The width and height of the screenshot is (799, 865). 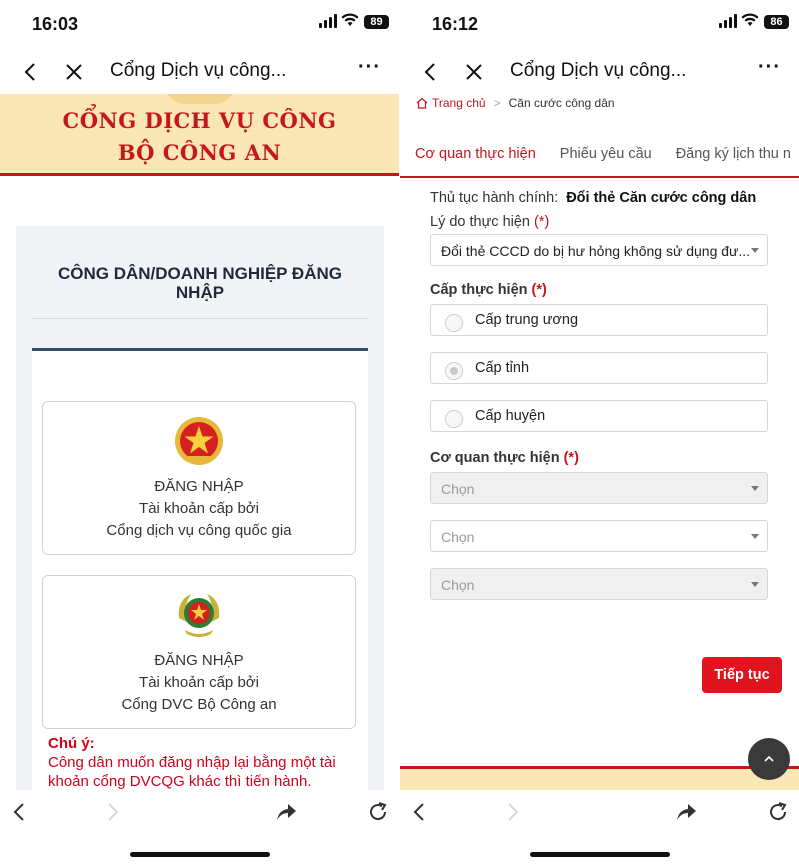 I want to click on banner-title-line2: BỘ CÔNG AN, so click(x=199, y=152).